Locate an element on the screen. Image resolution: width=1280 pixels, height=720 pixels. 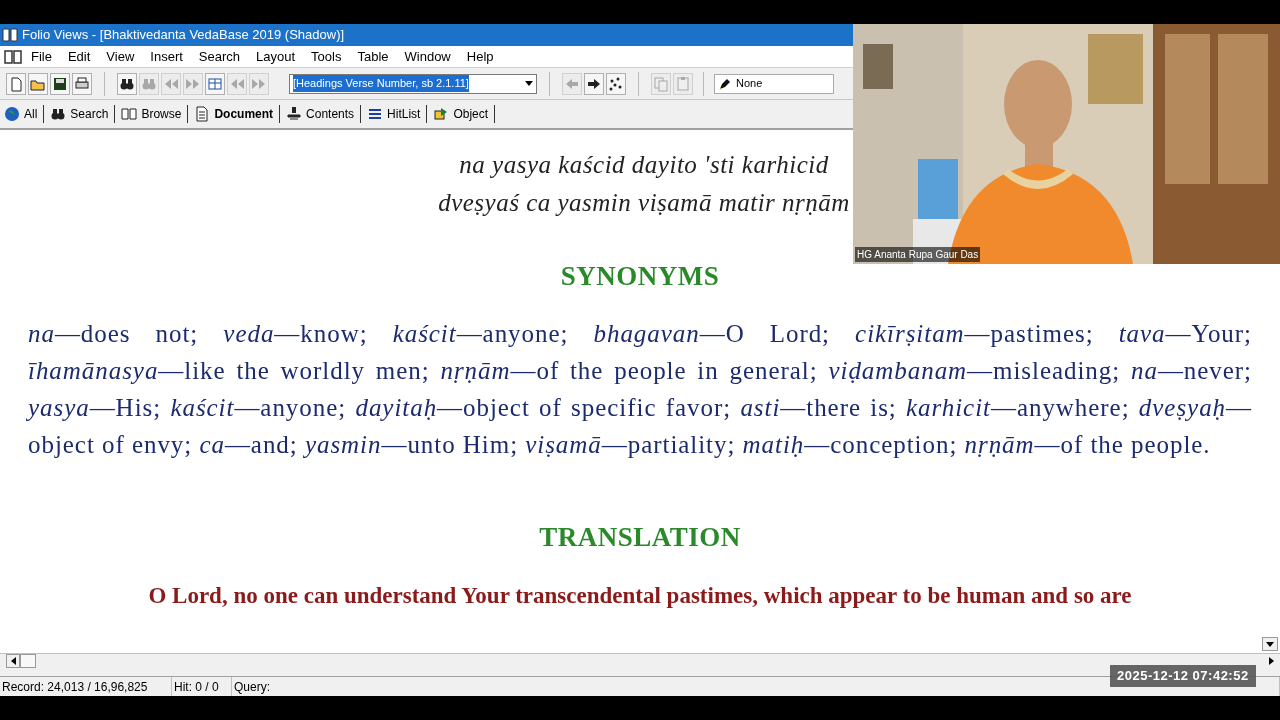
page-button is located at coordinates (16, 83).